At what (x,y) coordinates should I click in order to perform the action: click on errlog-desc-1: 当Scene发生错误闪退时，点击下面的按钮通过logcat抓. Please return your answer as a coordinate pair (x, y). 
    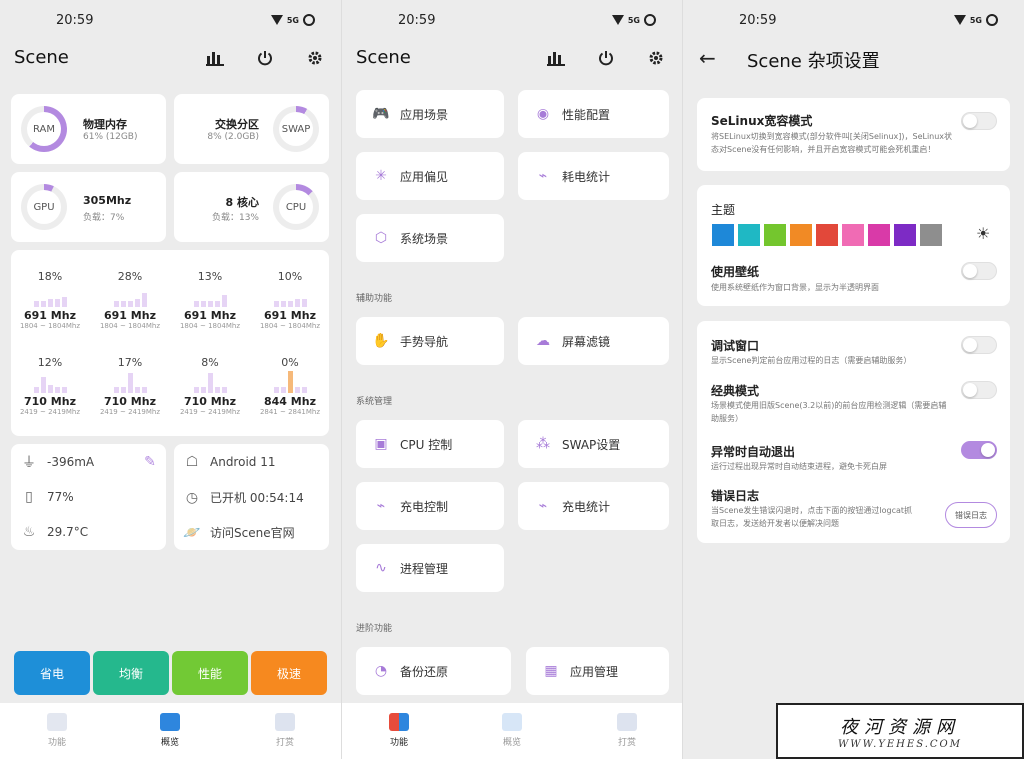
    Looking at the image, I should click on (812, 510).